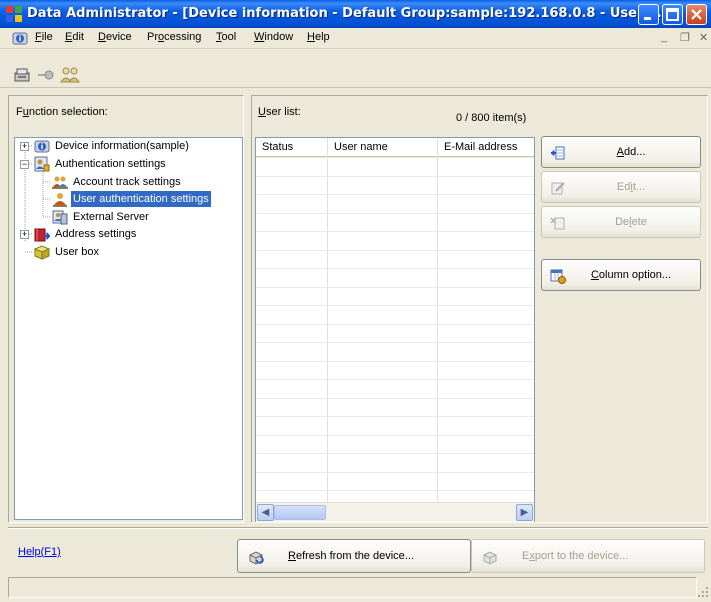  I want to click on expand-device-info-toggle: +, so click(24, 146).